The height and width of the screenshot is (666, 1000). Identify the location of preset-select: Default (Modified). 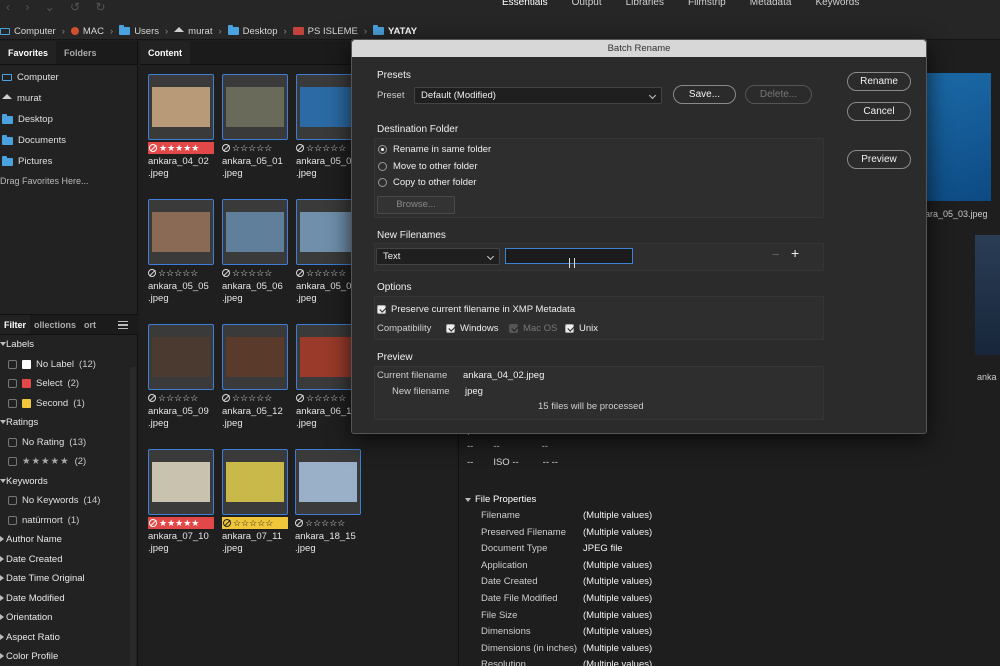
(538, 95).